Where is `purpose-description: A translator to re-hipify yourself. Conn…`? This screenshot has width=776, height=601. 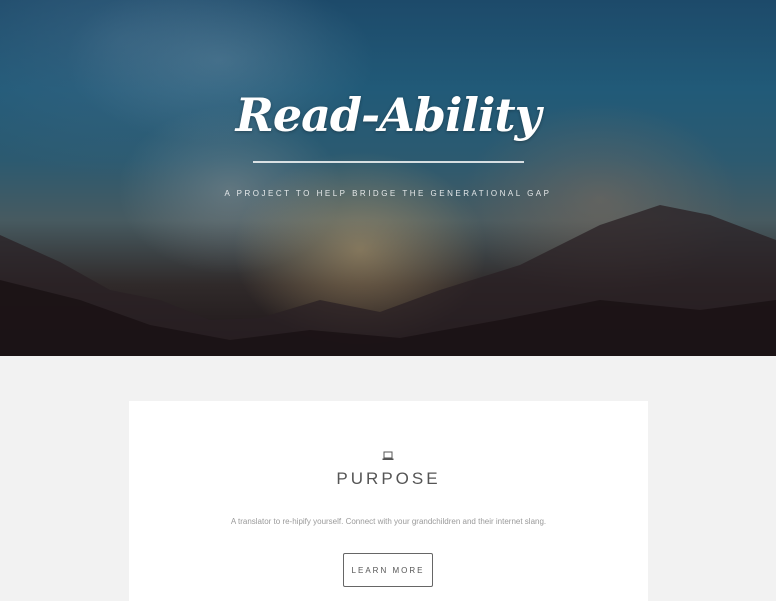 purpose-description: A translator to re-hipify yourself. Conn… is located at coordinates (388, 521).